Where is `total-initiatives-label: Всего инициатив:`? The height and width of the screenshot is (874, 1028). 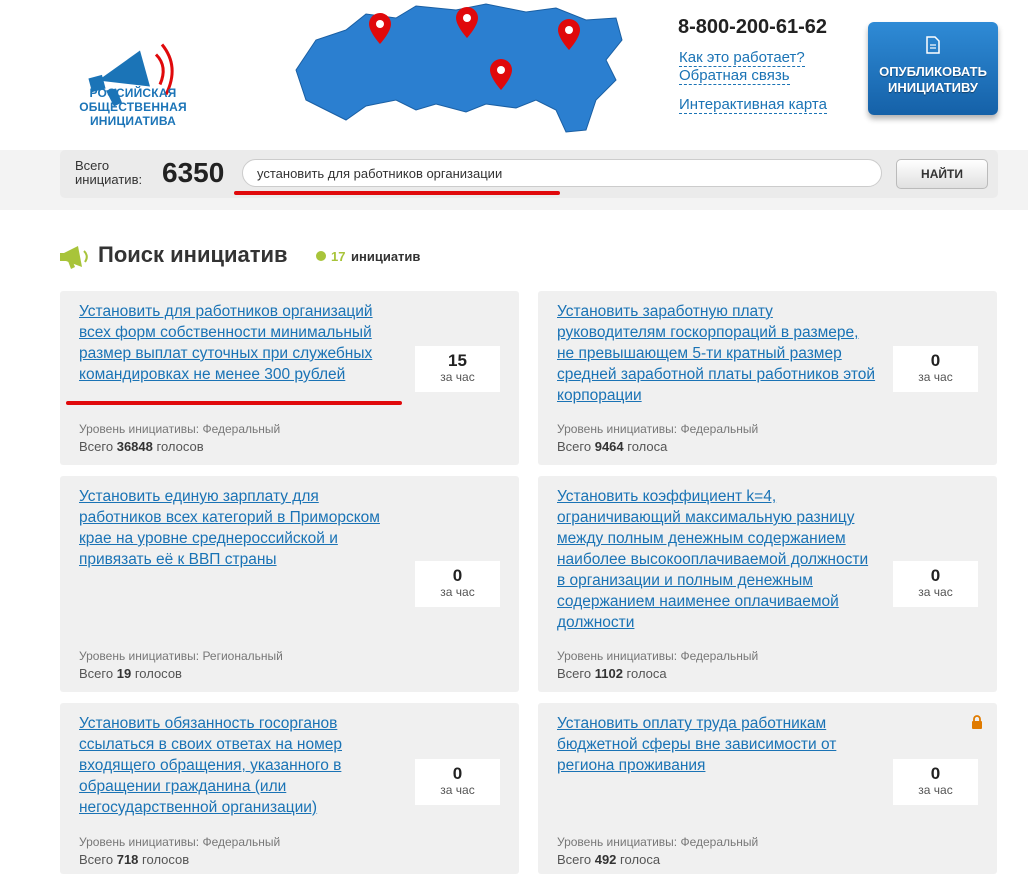 total-initiatives-label: Всего инициатив: is located at coordinates (108, 173).